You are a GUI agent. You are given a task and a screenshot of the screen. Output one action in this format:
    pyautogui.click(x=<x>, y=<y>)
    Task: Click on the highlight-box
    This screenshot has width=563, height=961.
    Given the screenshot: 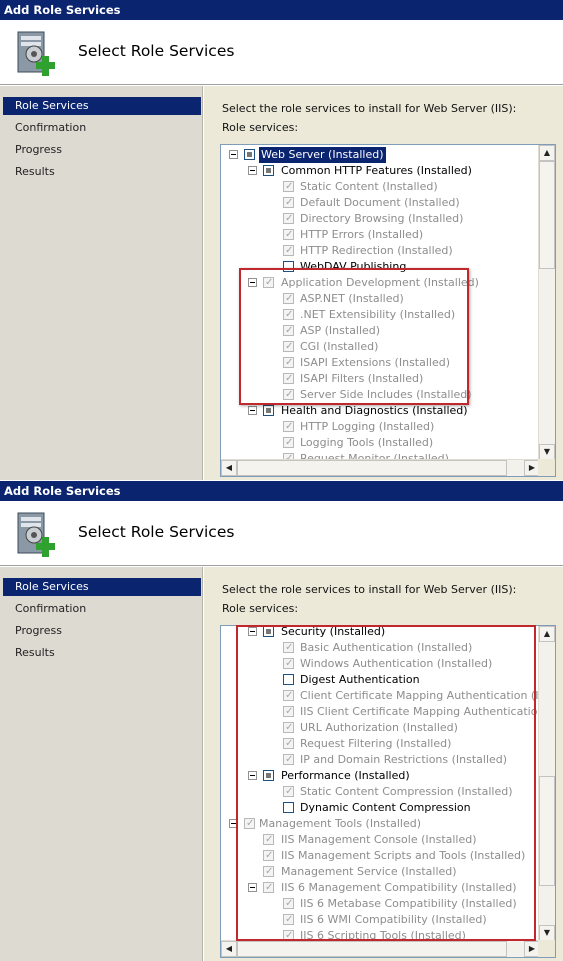 What is the action you would take?
    pyautogui.click(x=354, y=336)
    